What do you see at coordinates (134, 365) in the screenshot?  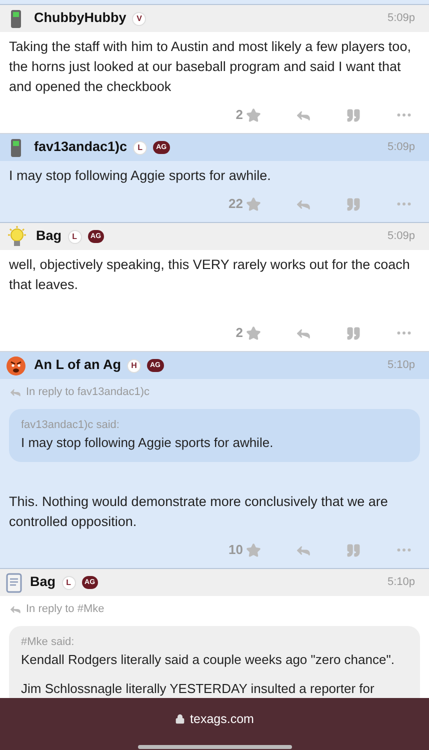 I see `user-badge: H` at bounding box center [134, 365].